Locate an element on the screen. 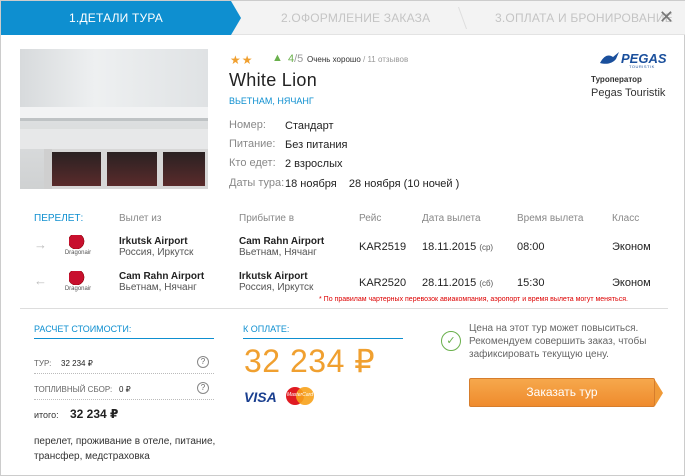 Image resolution: width=685 pixels, height=476 pixels. calc-title: РАСЧЕТ СТОИМОСТИ: is located at coordinates (83, 329).